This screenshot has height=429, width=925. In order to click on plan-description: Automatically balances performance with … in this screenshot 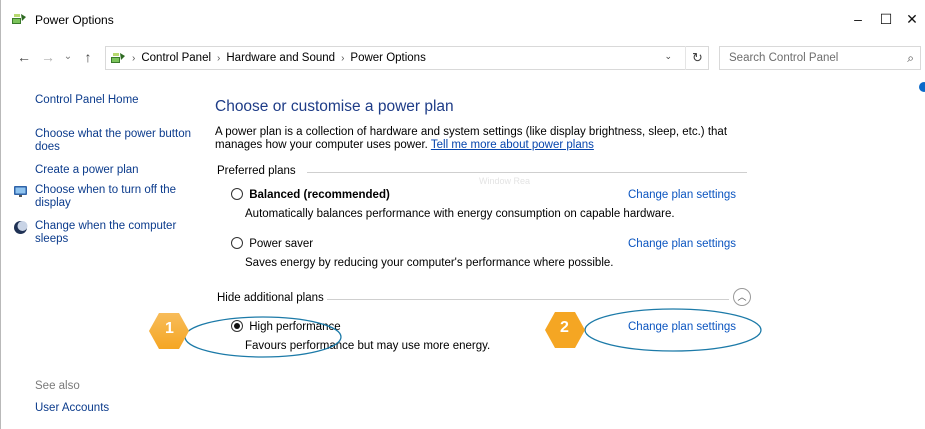, I will do `click(460, 214)`.